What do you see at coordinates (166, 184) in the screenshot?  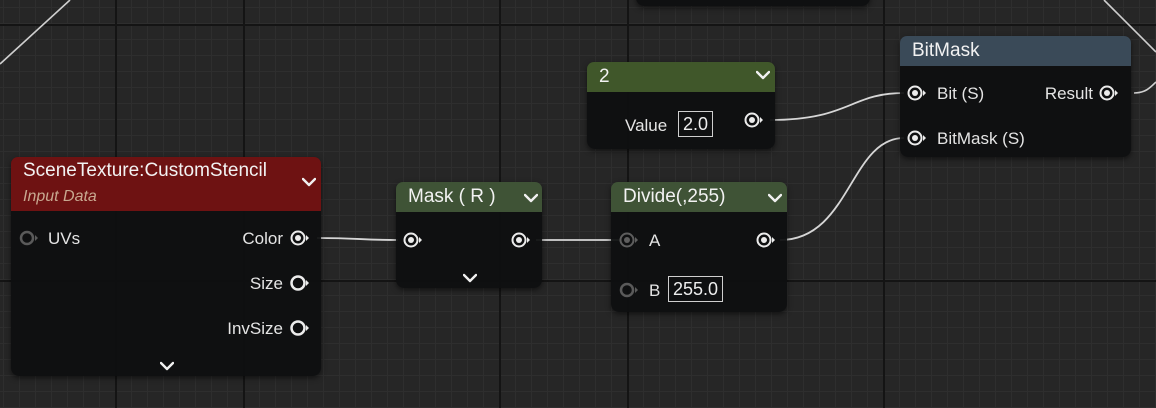 I see `scene-texture-header: SceneTexture:CustomStencil Input Data` at bounding box center [166, 184].